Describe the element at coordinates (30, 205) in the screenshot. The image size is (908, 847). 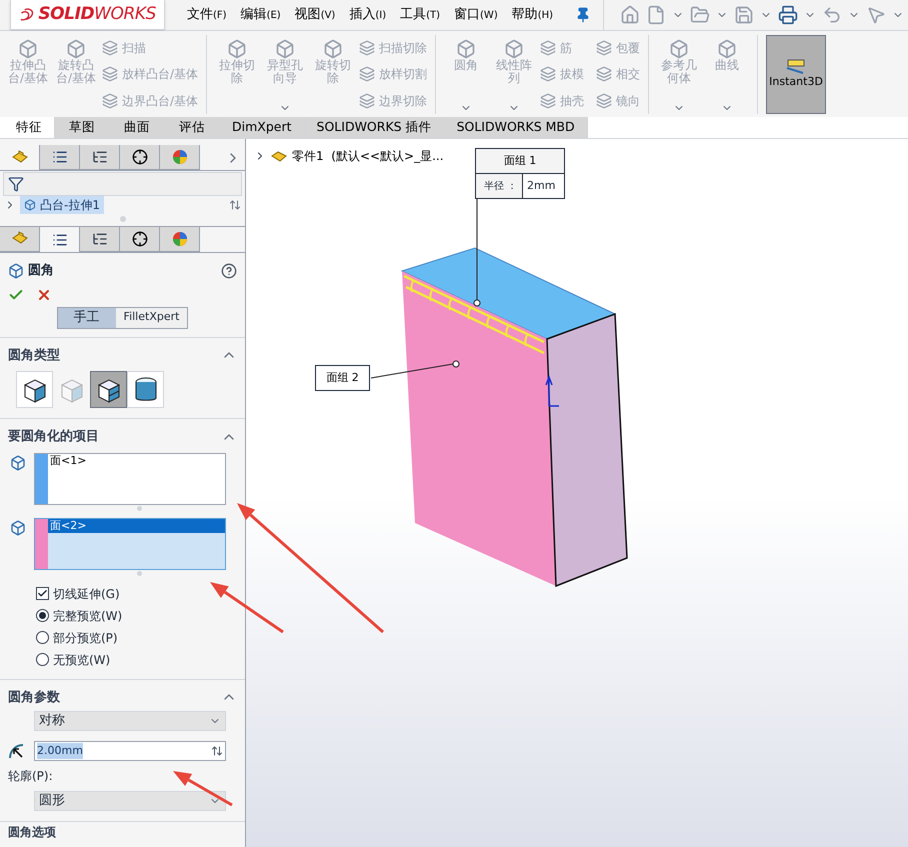
I see `extrude-icon` at that location.